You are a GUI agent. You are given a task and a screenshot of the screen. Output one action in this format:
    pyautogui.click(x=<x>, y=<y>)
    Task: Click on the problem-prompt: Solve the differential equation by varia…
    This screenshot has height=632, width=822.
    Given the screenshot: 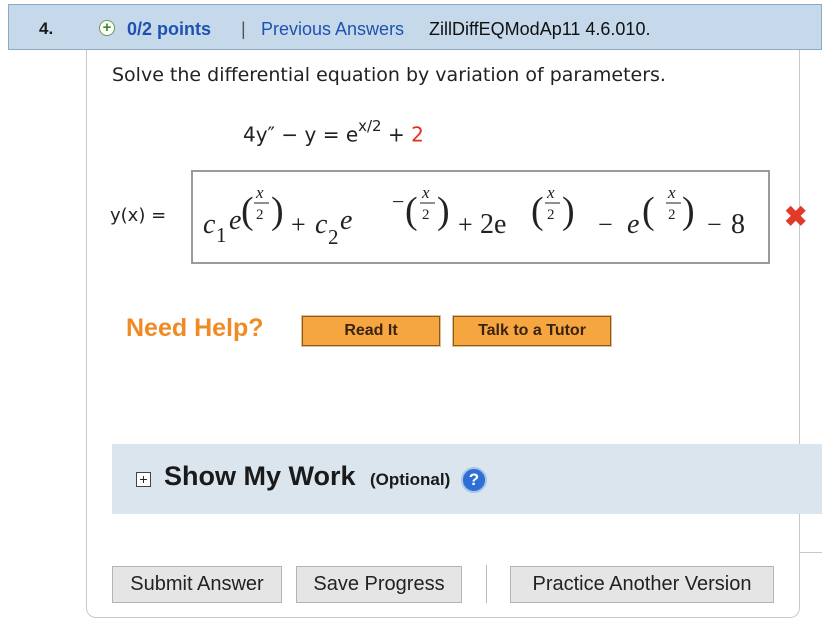 What is the action you would take?
    pyautogui.click(x=389, y=75)
    